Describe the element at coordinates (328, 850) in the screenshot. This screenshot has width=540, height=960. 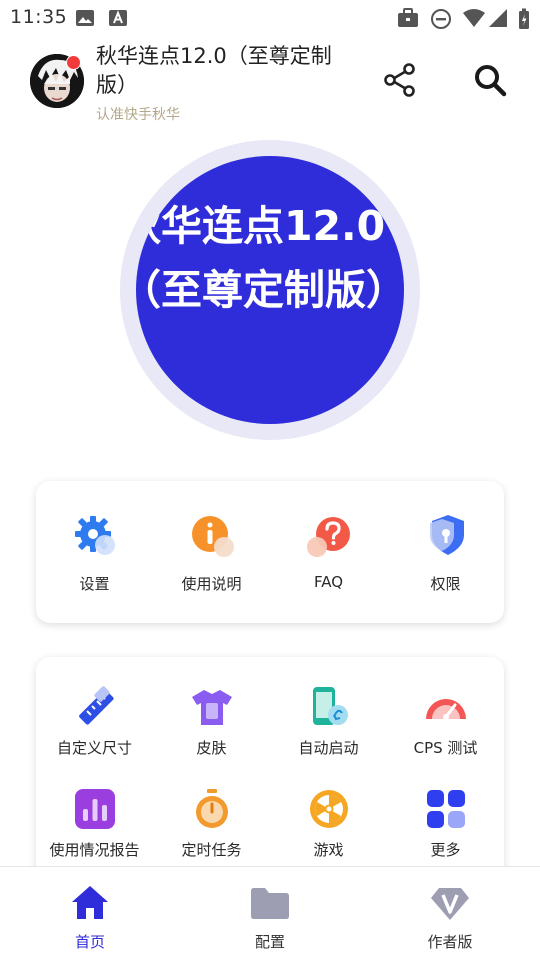
I see `tool-label-game: 游戏` at that location.